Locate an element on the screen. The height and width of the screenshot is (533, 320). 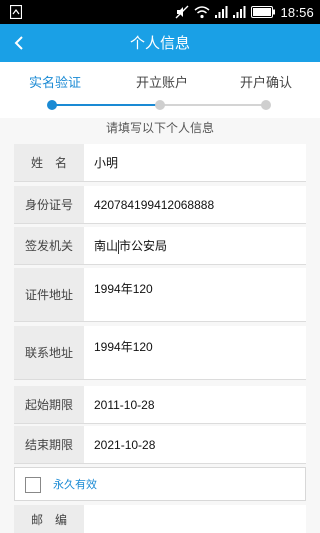
contact-address-field: 1994年120 is located at coordinates (197, 346).